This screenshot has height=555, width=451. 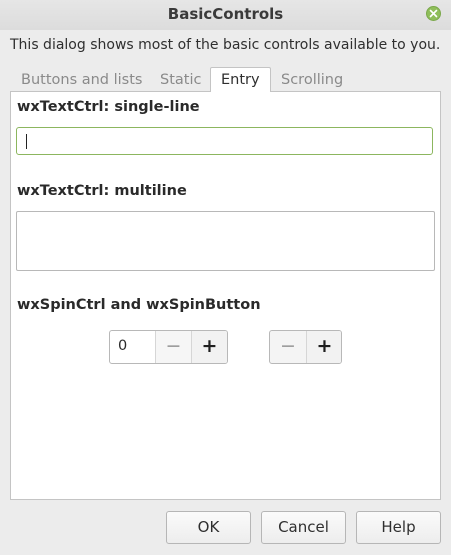 I want to click on cancel-button: Cancel, so click(x=303, y=527).